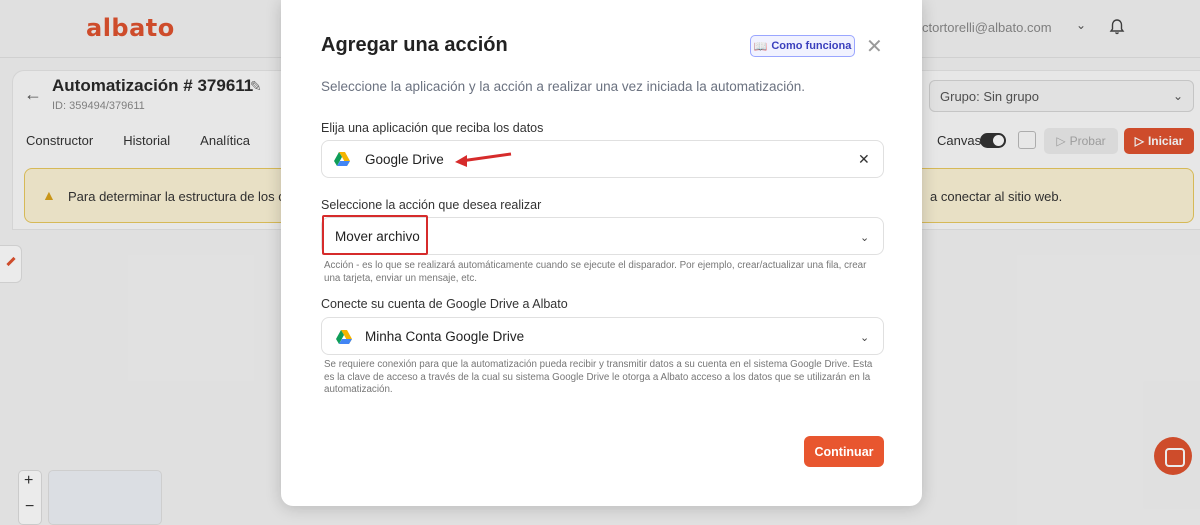 The height and width of the screenshot is (525, 1200). Describe the element at coordinates (602, 159) in the screenshot. I see `app-select: Google Drive ✕` at that location.